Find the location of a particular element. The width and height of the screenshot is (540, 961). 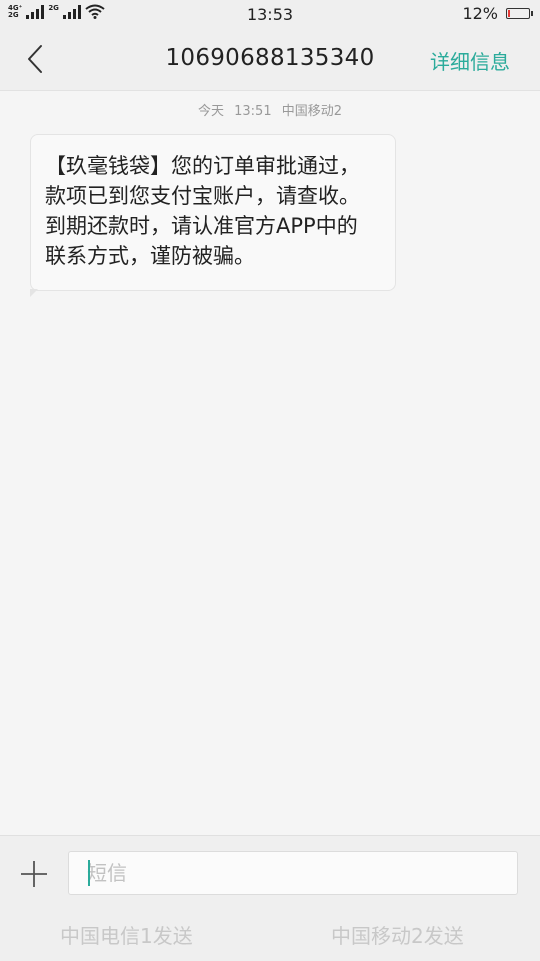

text-cursor is located at coordinates (89, 873).